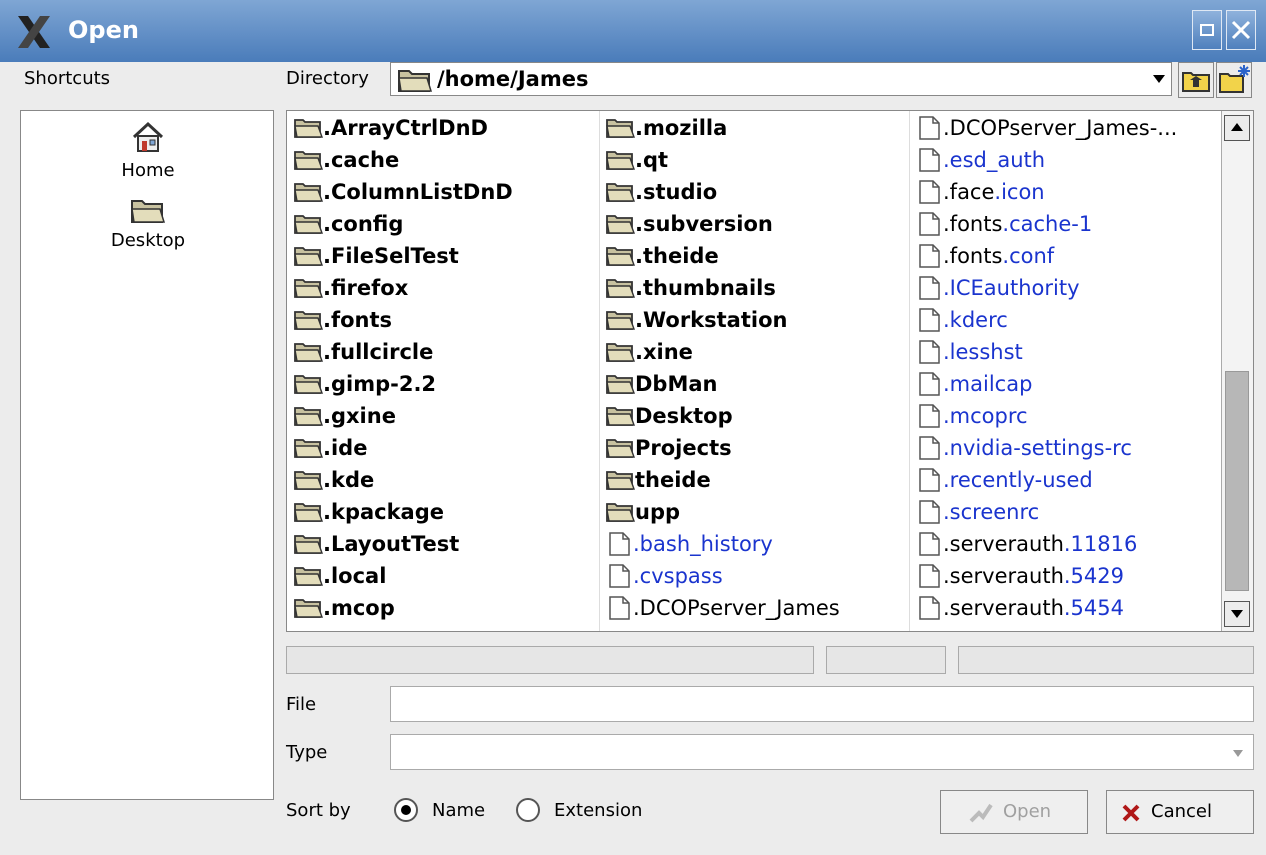 The height and width of the screenshot is (855, 1266). What do you see at coordinates (1196, 80) in the screenshot?
I see `parent-folder-button` at bounding box center [1196, 80].